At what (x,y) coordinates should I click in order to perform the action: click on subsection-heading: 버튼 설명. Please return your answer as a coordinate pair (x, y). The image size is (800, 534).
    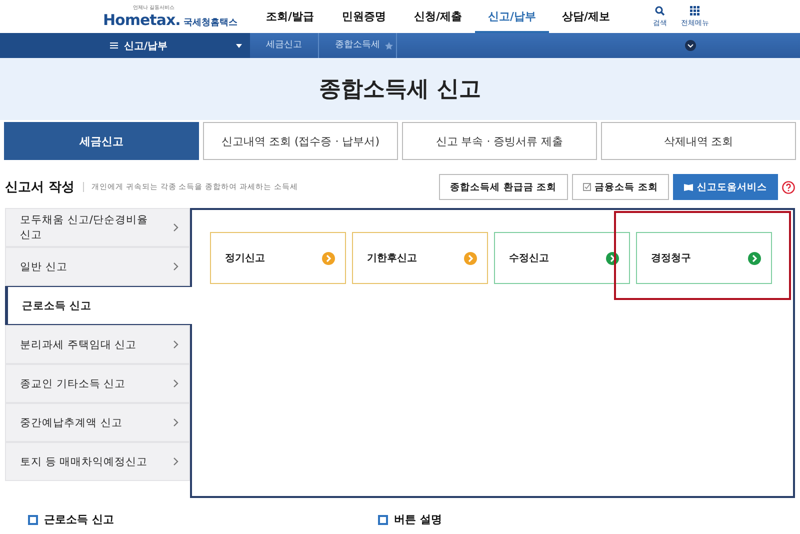
    Looking at the image, I should click on (418, 519).